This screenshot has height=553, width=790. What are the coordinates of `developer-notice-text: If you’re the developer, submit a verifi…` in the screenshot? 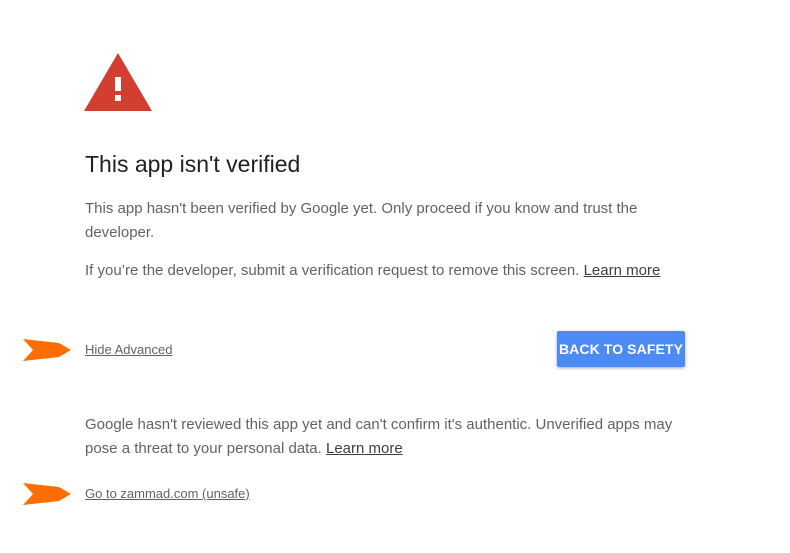 It's located at (334, 270).